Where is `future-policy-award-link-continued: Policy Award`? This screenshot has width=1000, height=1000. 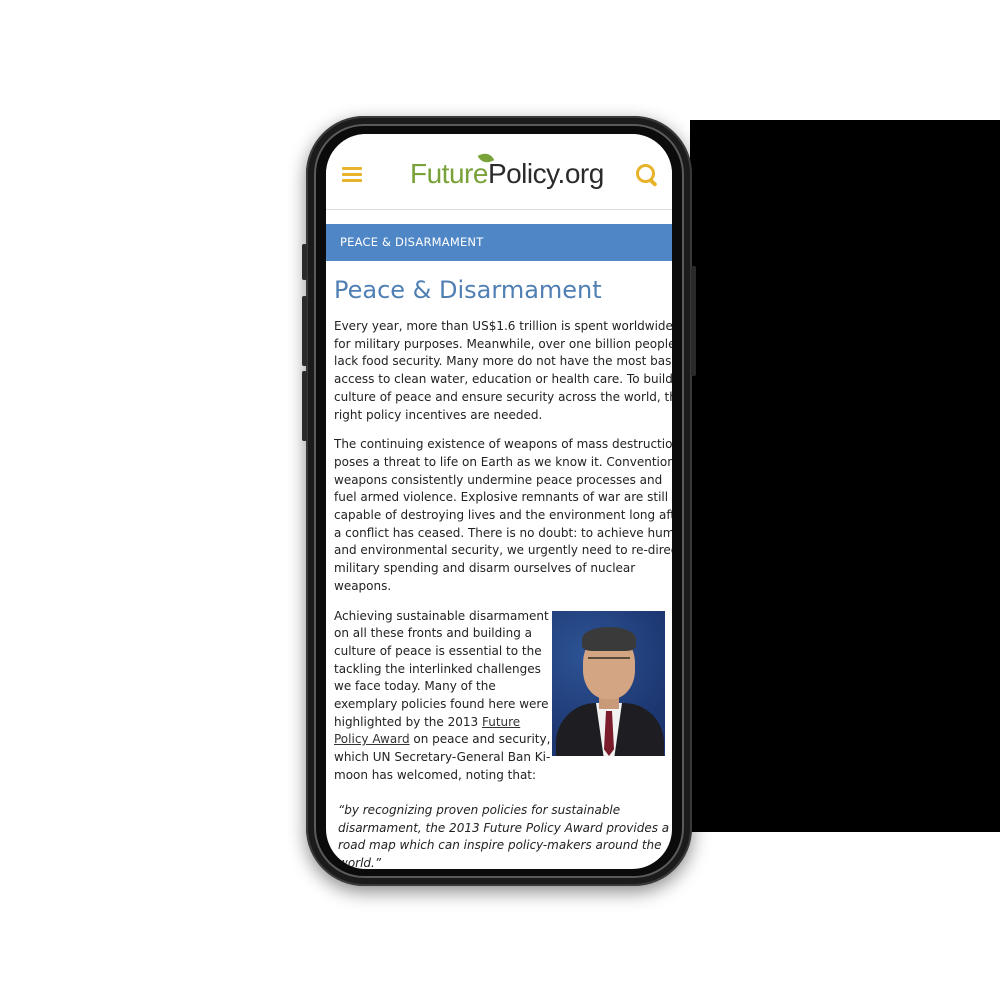 future-policy-award-link-continued: Policy Award is located at coordinates (372, 739).